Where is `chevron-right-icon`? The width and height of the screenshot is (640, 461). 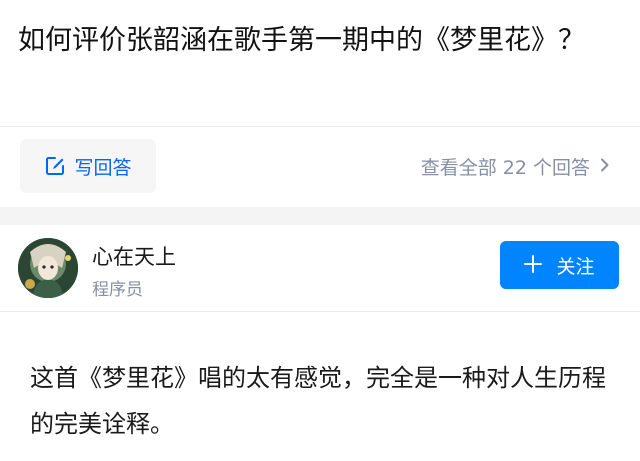 chevron-right-icon is located at coordinates (605, 166).